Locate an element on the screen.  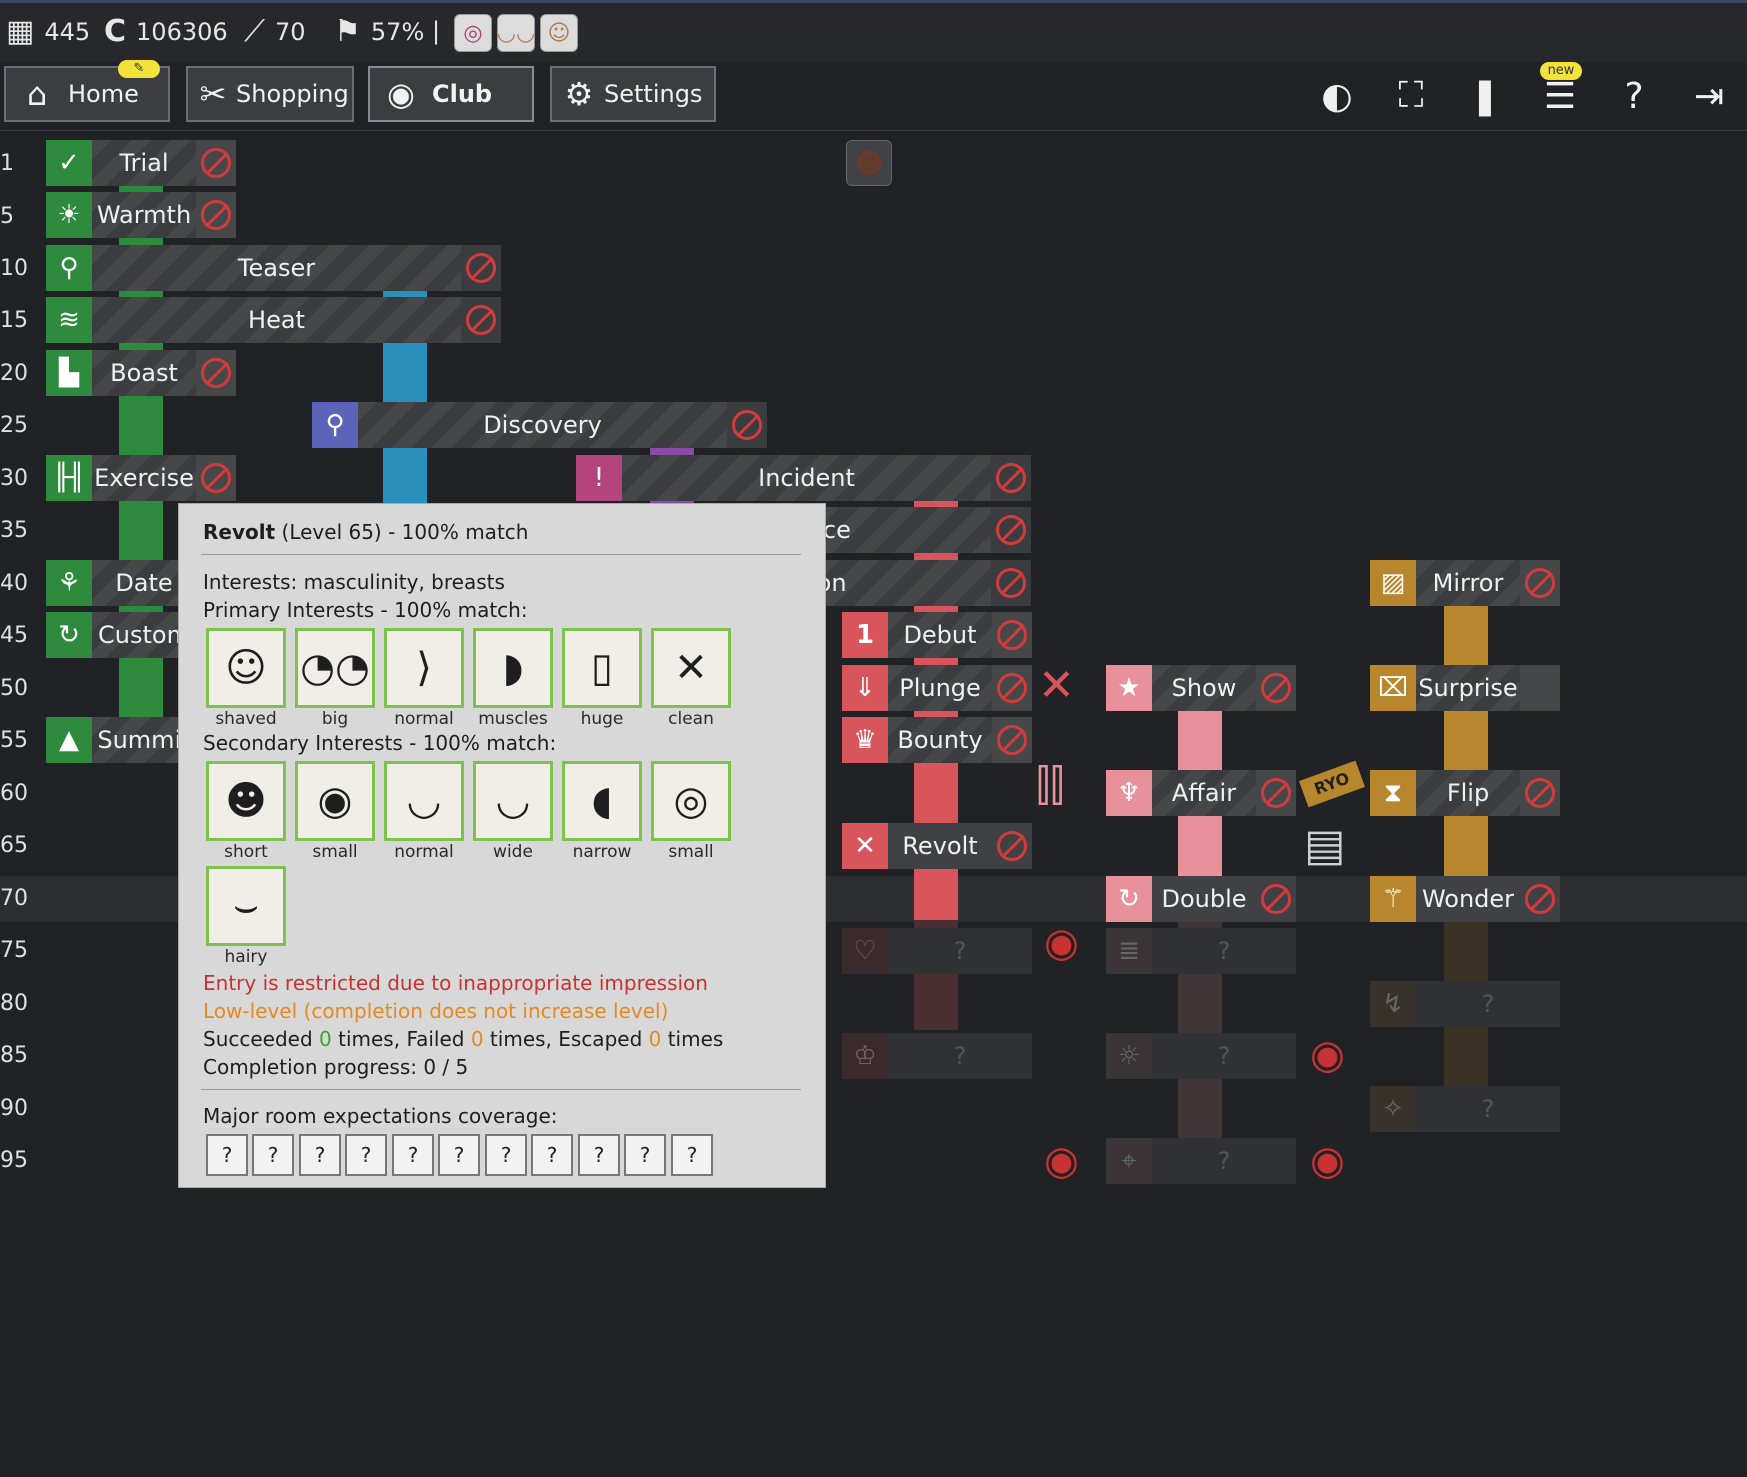
room-double: ↻ Double is located at coordinates (1201, 899).